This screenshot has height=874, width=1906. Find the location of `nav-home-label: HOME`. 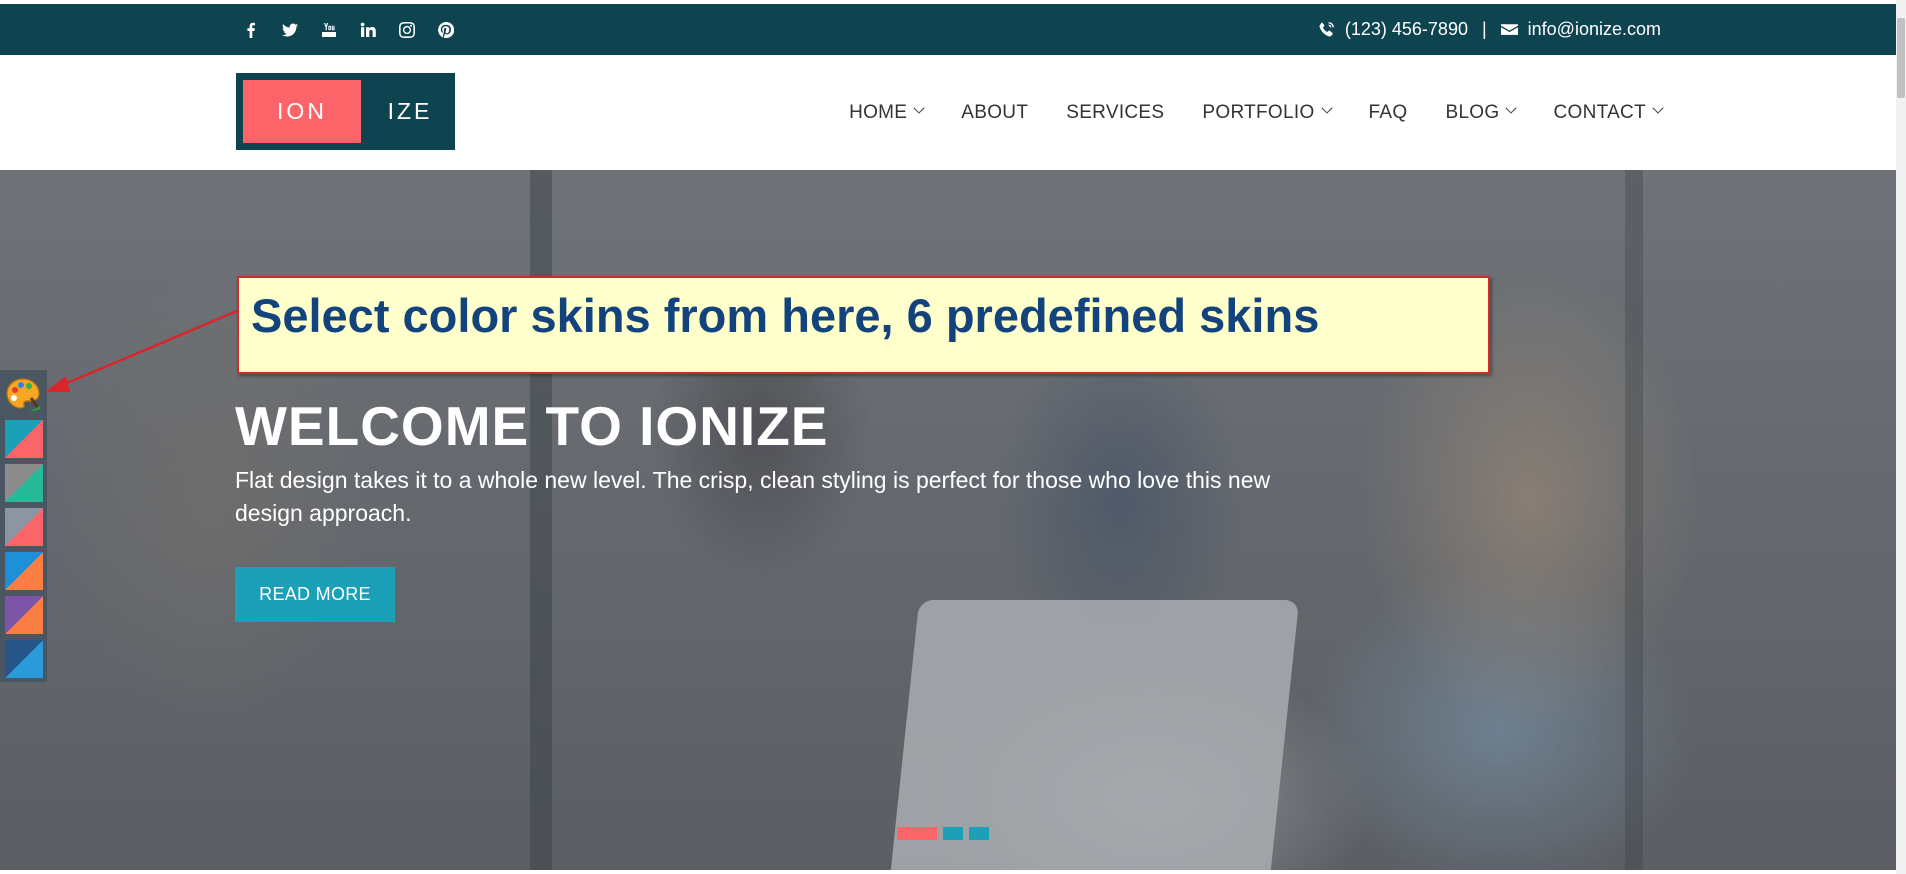

nav-home-label: HOME is located at coordinates (878, 112).